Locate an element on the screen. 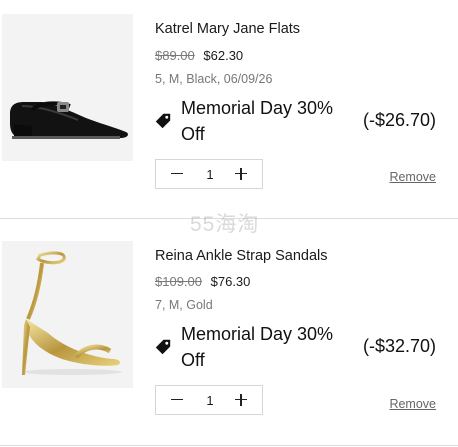 This screenshot has height=447, width=458. product-name: Reina Ankle Strap Sandals is located at coordinates (241, 256).